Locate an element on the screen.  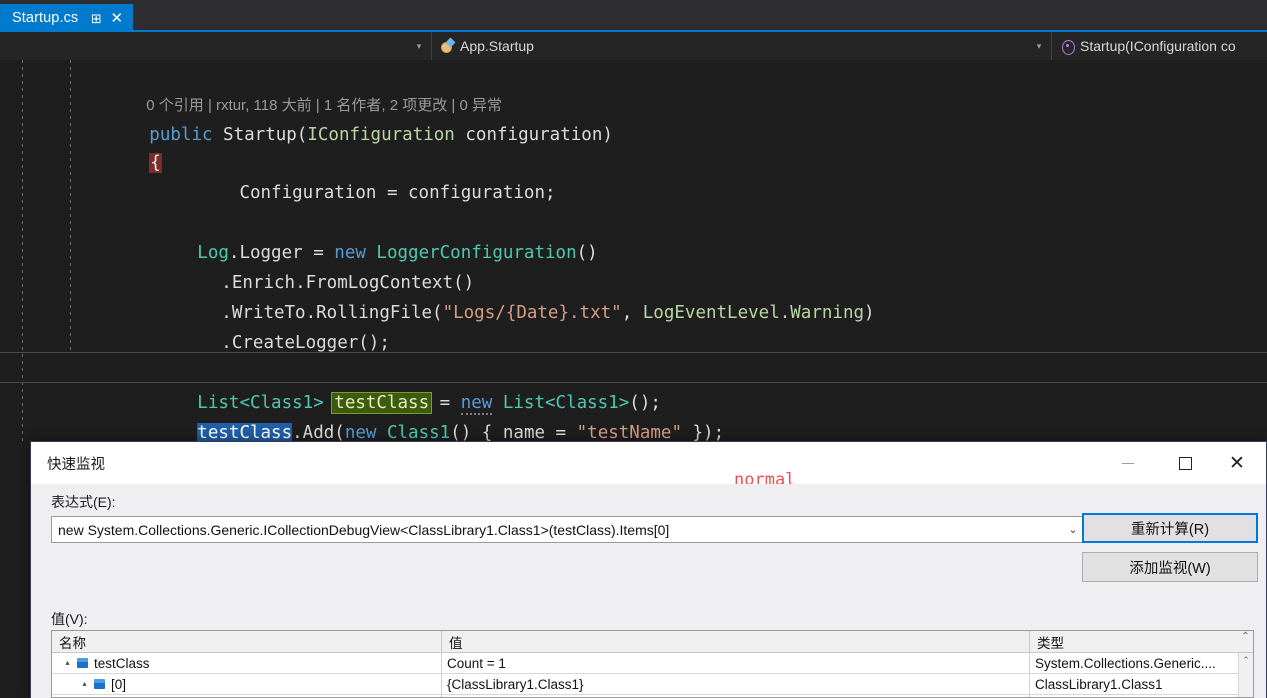
add-watch-button: 添加监视(W) is located at coordinates (1170, 567).